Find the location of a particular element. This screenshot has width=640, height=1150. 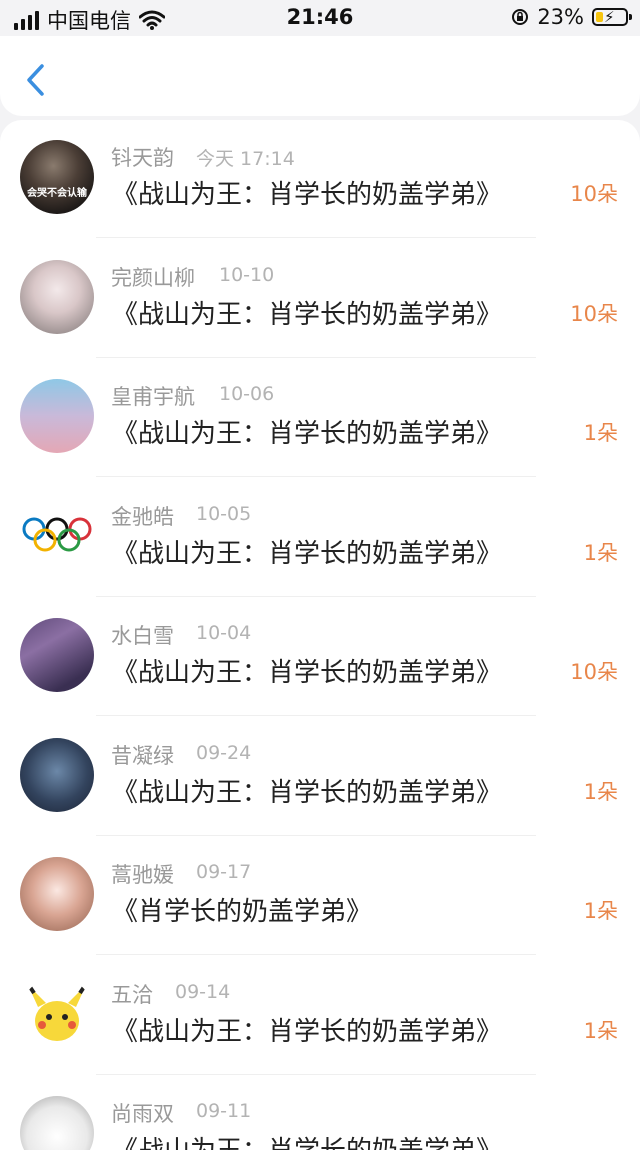

send-date: 10-10 is located at coordinates (247, 274).